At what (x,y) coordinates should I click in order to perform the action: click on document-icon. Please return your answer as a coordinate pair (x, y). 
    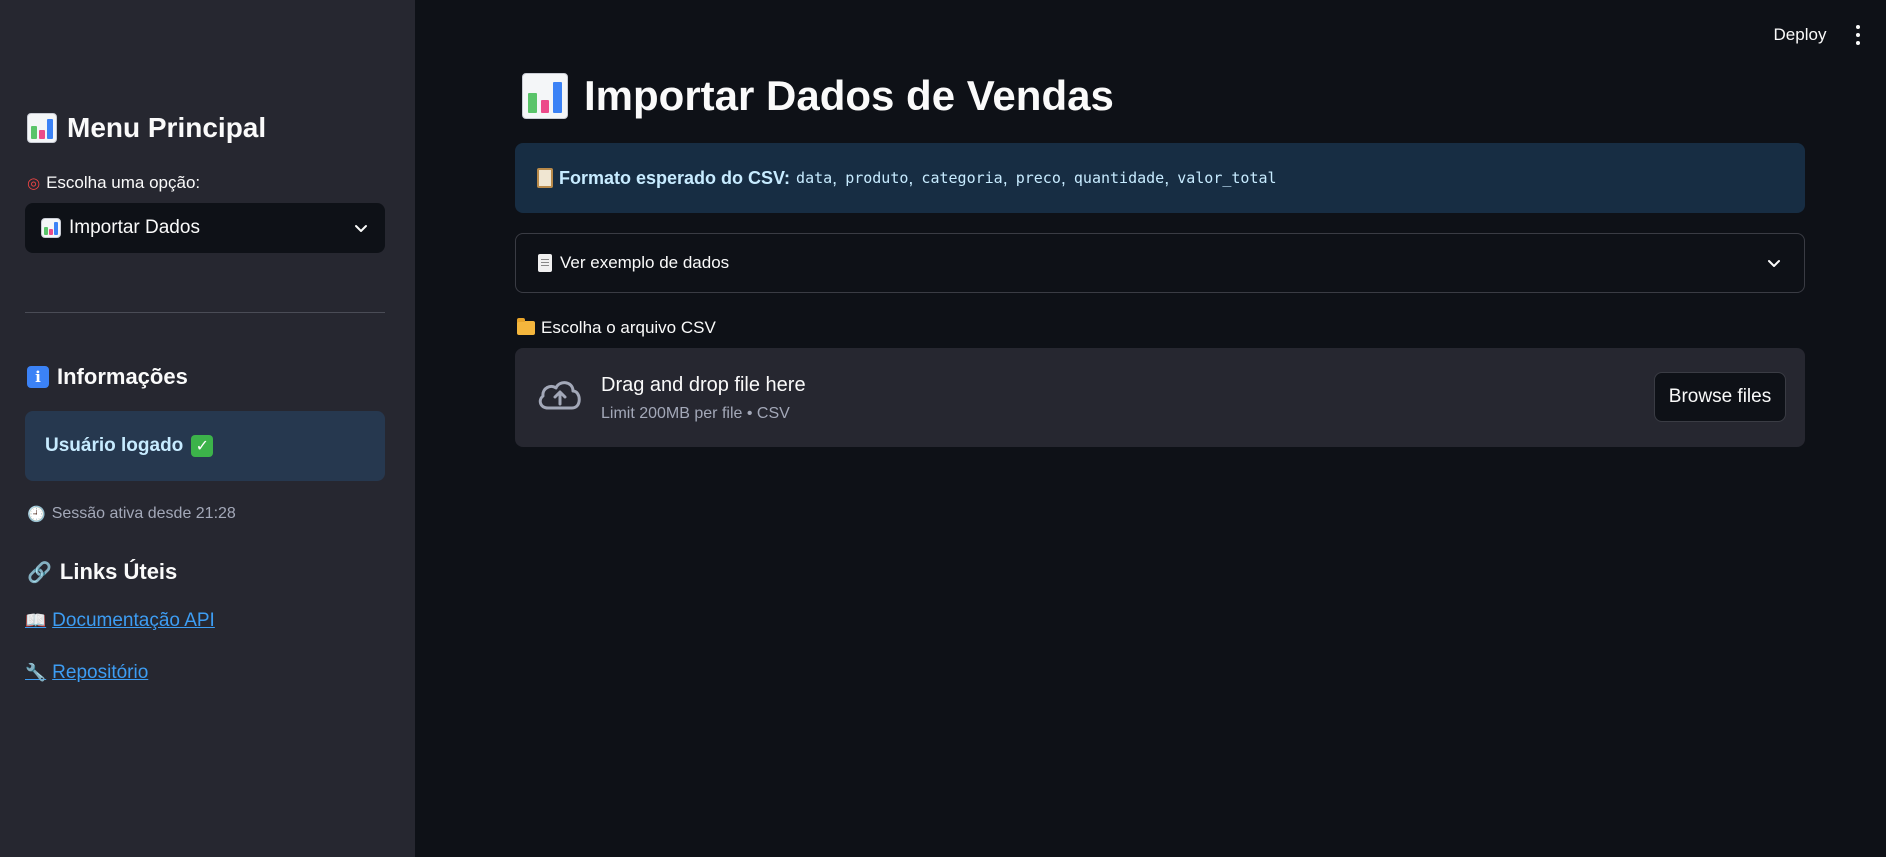
    Looking at the image, I should click on (545, 263).